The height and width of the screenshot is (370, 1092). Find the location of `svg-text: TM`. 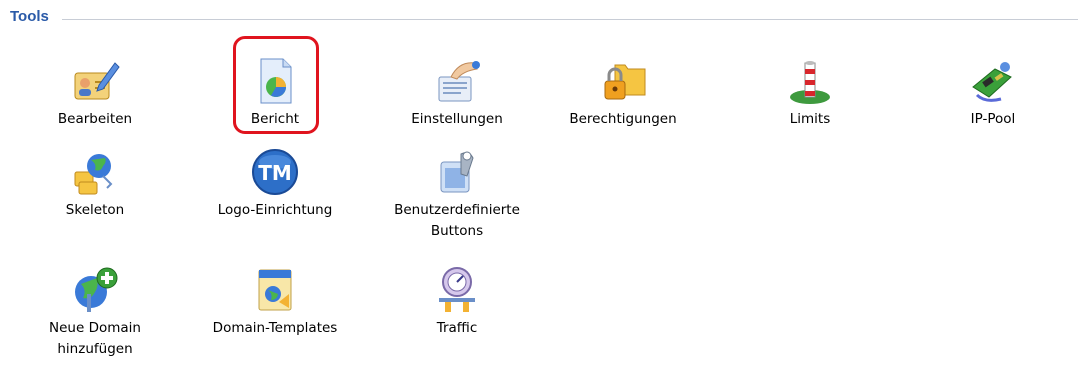

svg-text: TM is located at coordinates (275, 173).